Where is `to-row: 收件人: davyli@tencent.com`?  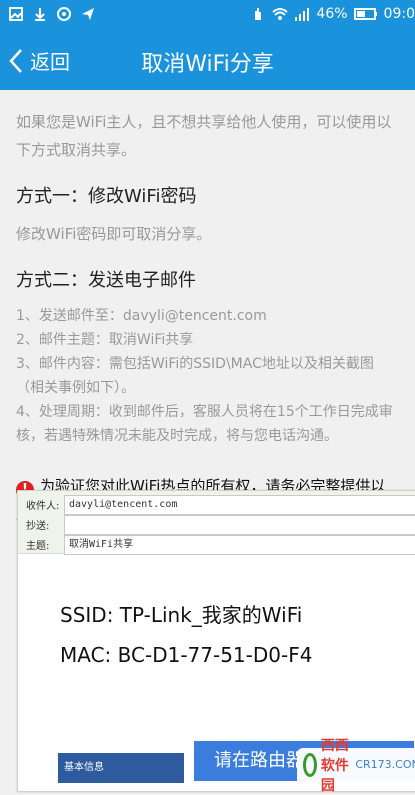 to-row: 收件人: davyli@tencent.com is located at coordinates (216, 505).